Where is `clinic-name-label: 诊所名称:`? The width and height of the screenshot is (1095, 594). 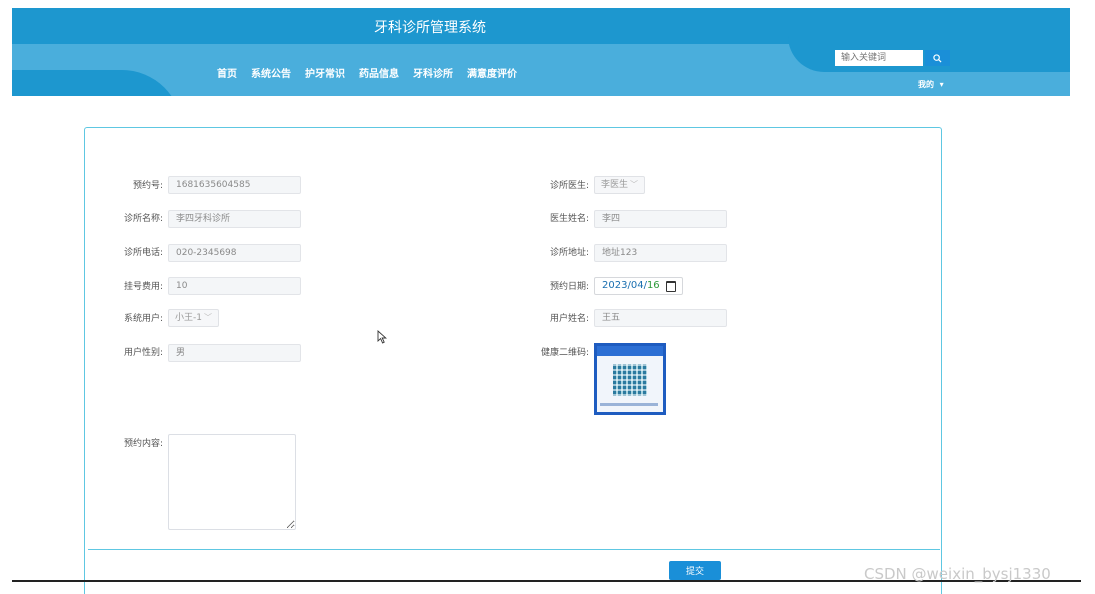 clinic-name-label: 诊所名称: is located at coordinates (143, 219).